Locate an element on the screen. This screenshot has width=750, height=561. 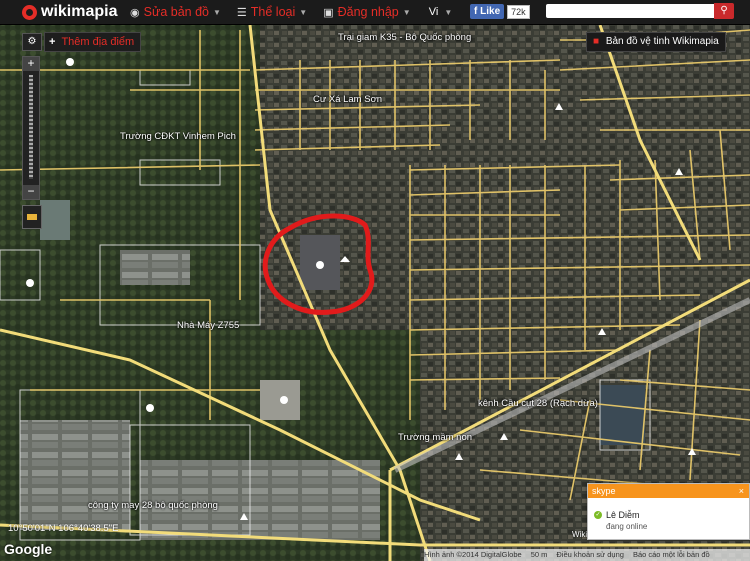
skype-contact-status: đang online is located at coordinates (627, 526).